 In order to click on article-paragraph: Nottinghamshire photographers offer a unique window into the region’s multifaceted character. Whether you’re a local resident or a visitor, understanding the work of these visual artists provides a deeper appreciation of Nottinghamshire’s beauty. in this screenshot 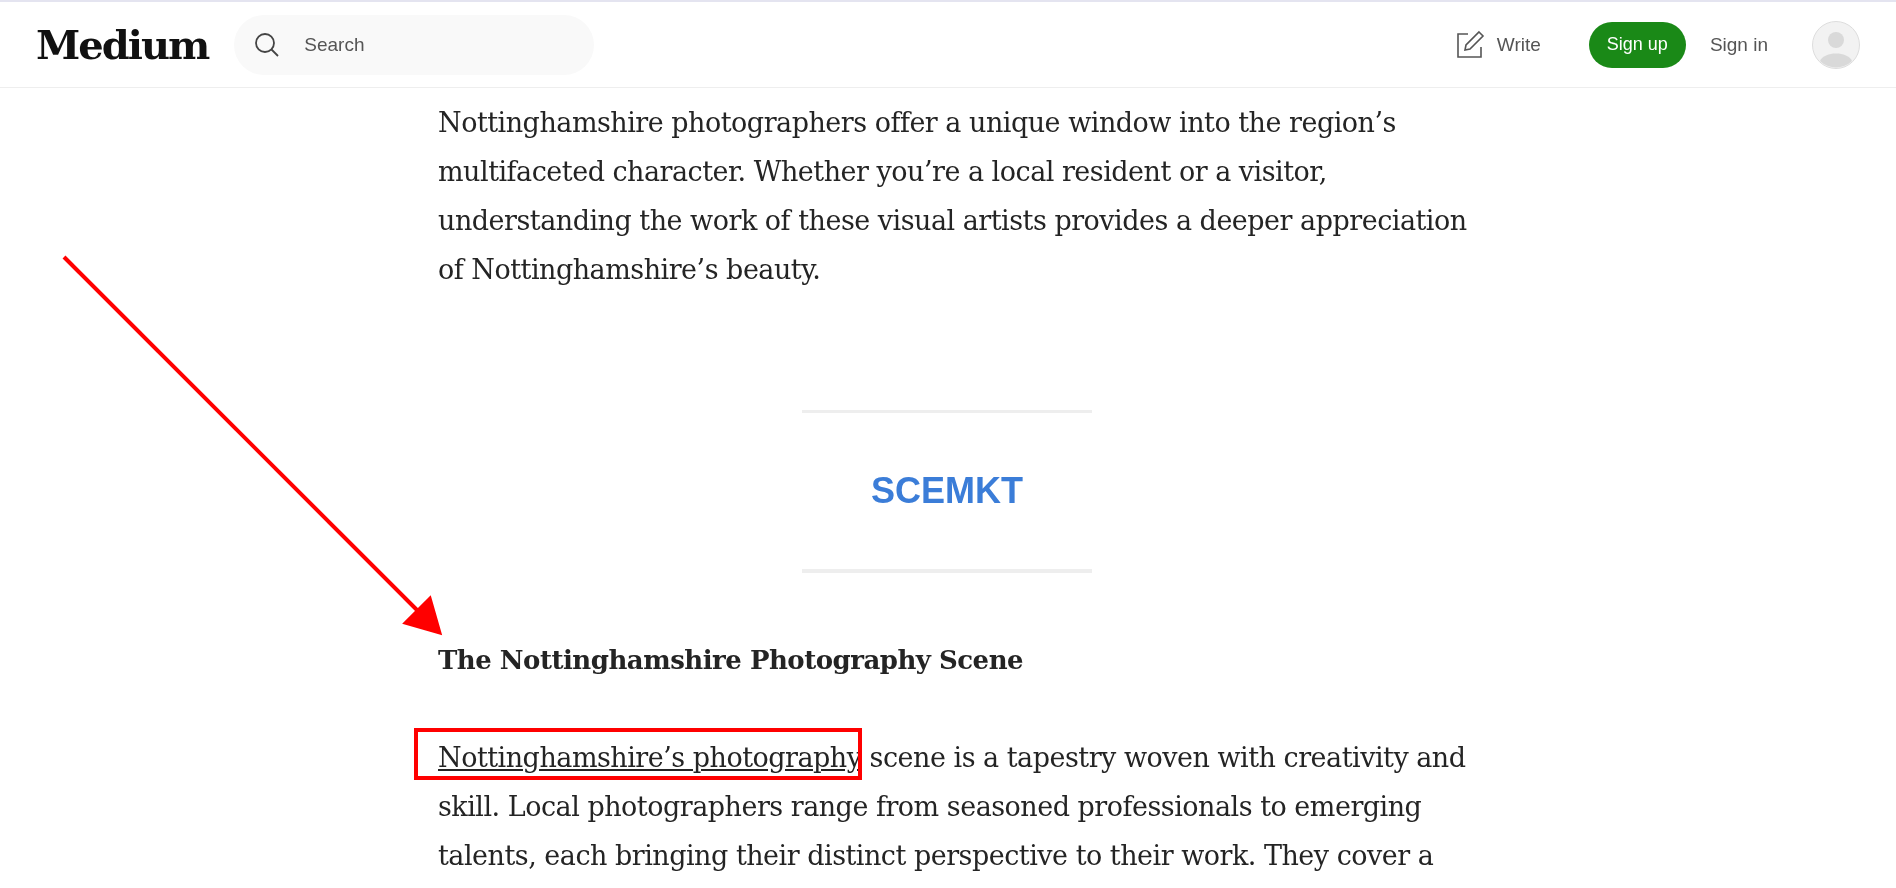, I will do `click(953, 196)`.